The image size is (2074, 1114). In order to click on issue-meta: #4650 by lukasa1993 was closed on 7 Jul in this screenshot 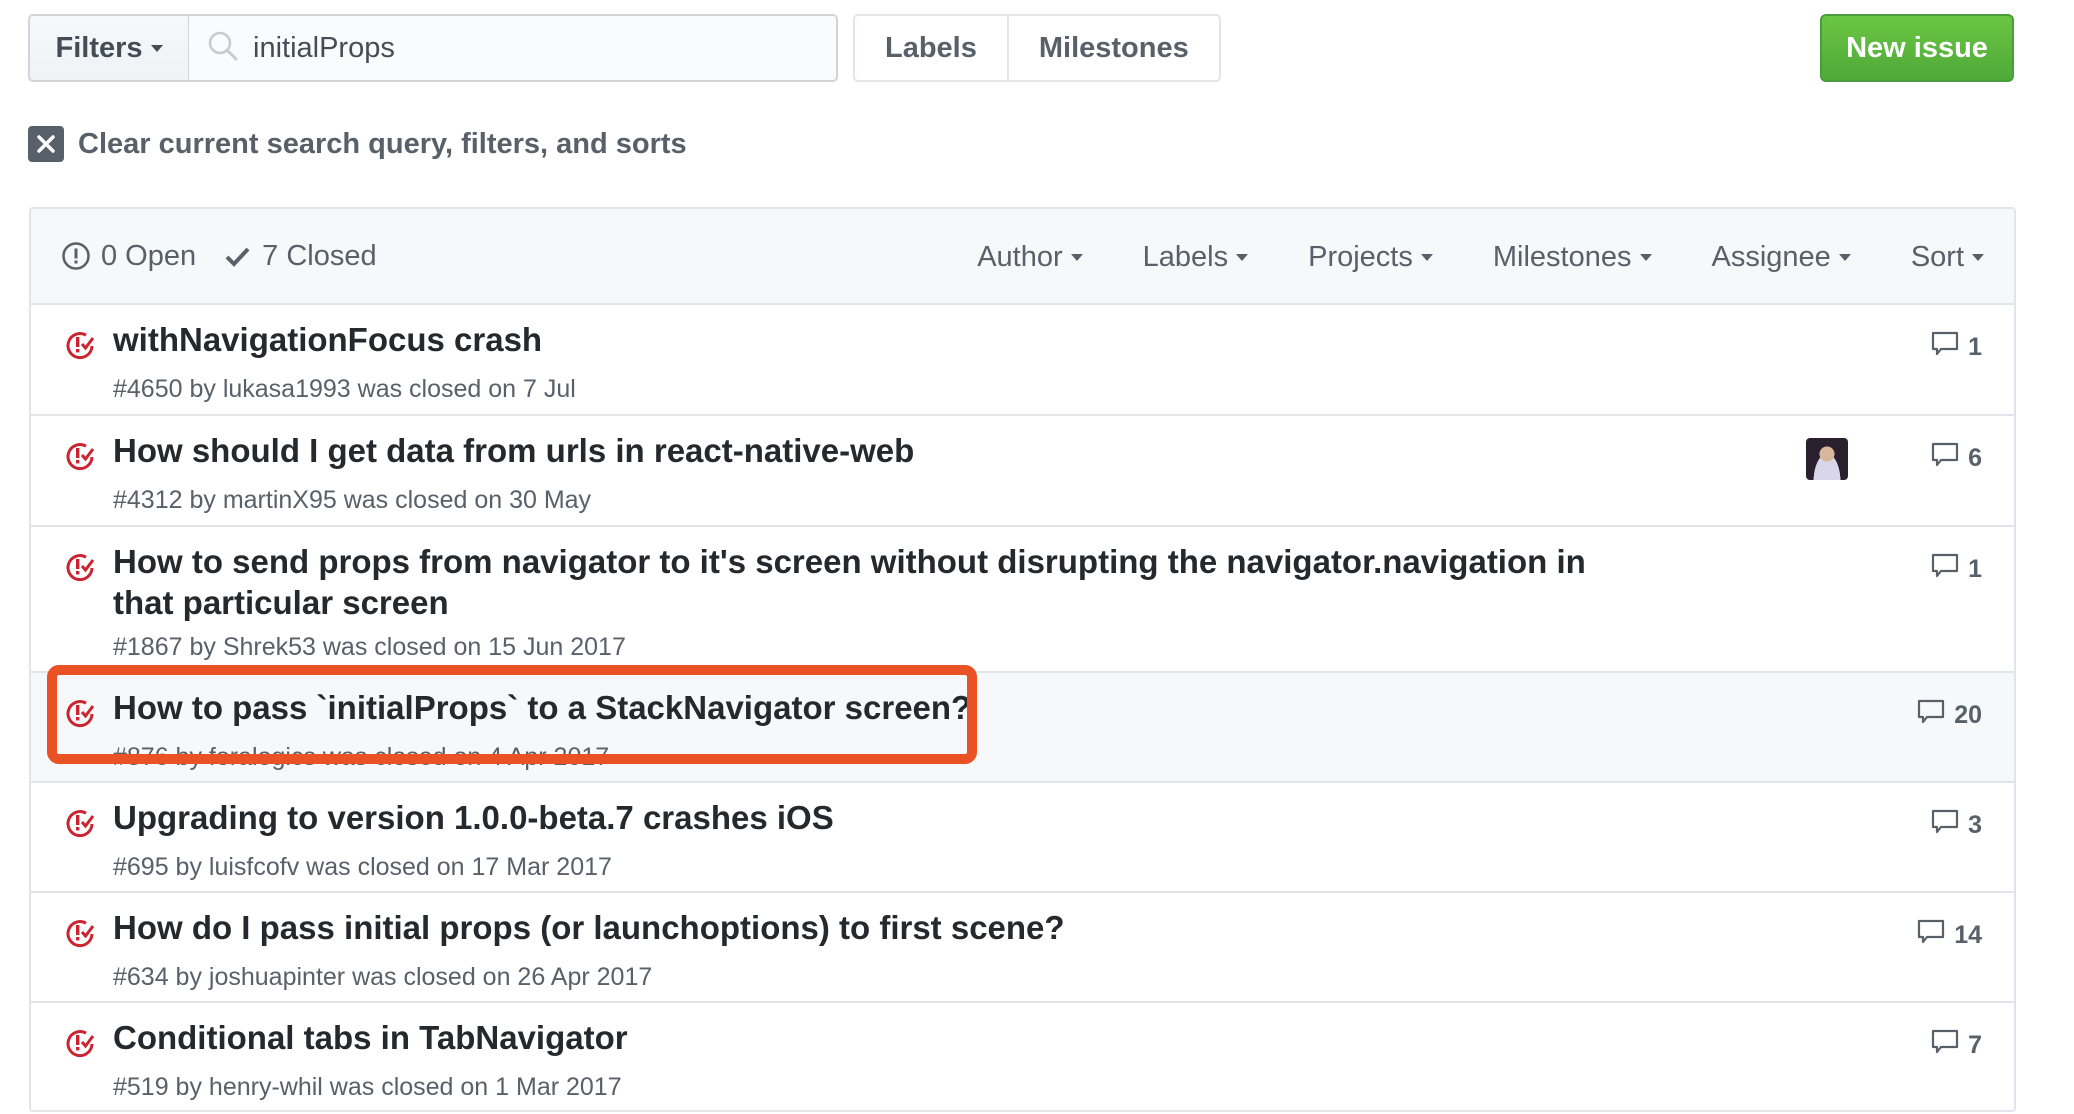, I will do `click(344, 389)`.